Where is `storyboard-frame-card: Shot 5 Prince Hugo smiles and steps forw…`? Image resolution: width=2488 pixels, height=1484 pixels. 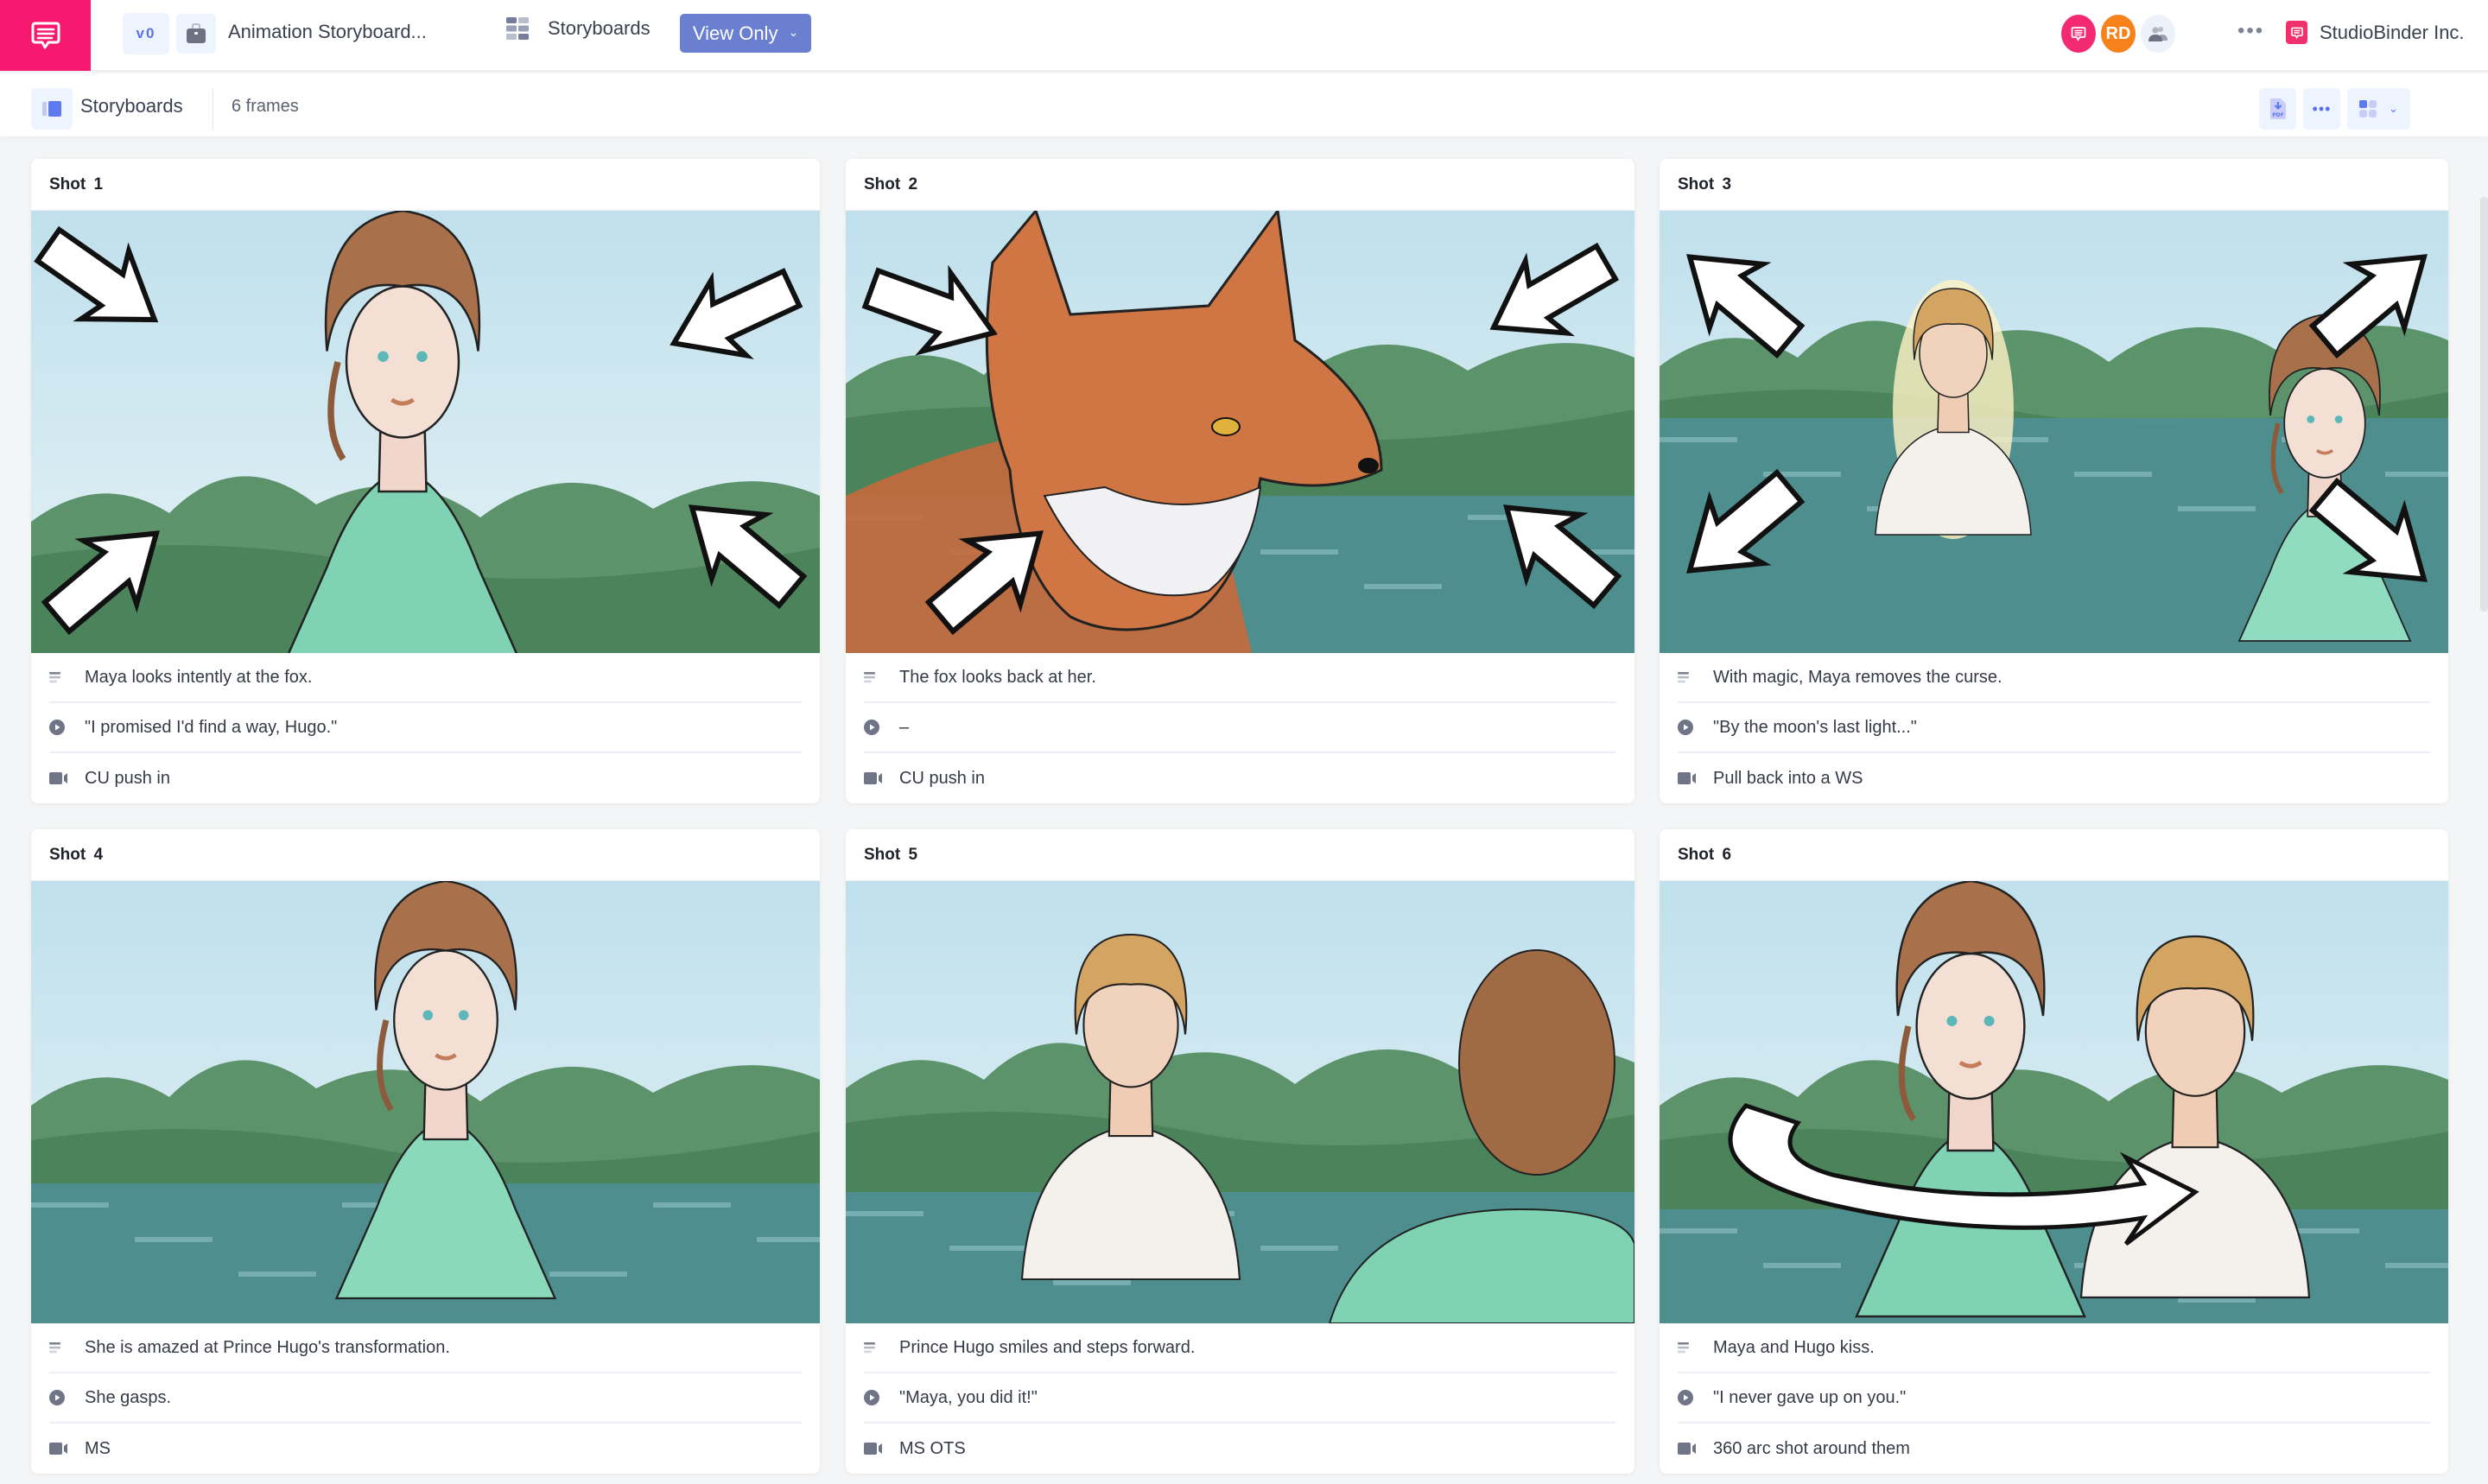
storyboard-frame-card: Shot 5 Prince Hugo smiles and steps forw… is located at coordinates (1240, 1151).